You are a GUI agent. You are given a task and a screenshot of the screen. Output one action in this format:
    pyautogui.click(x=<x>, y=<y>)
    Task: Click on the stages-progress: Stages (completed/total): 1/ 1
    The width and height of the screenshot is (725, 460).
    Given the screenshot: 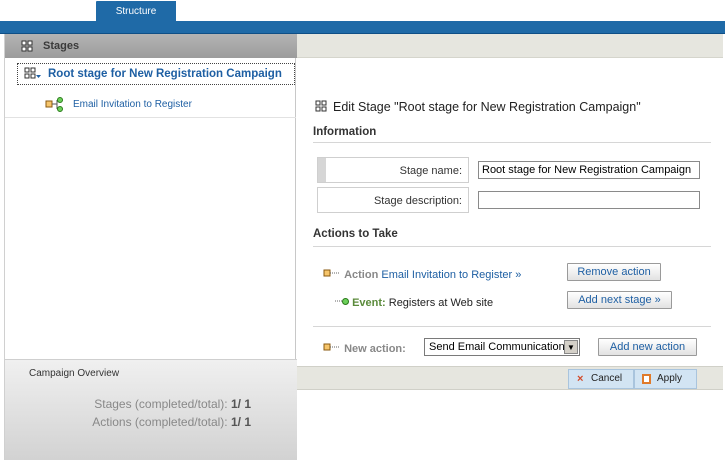 What is the action you would take?
    pyautogui.click(x=172, y=404)
    